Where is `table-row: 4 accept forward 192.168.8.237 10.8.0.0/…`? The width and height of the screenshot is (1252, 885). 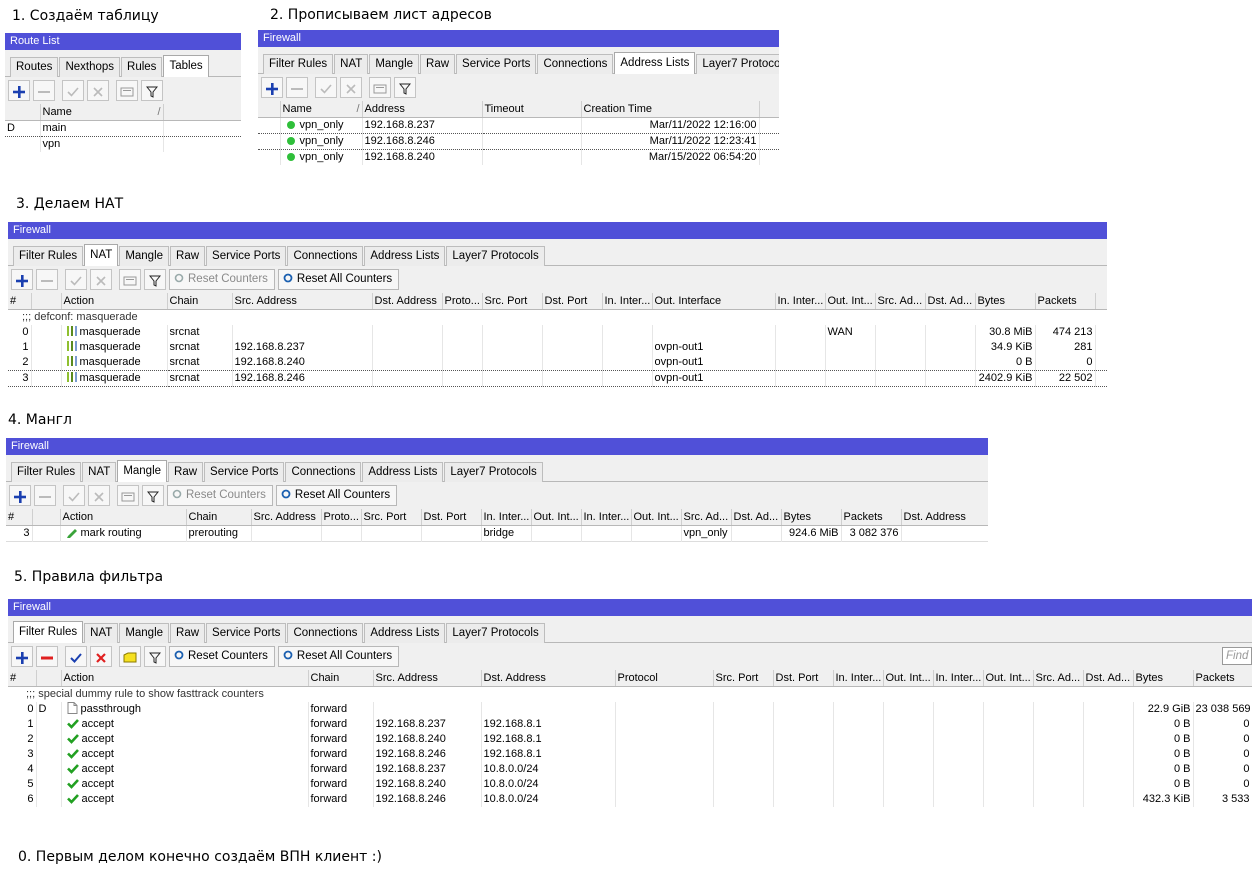 table-row: 4 accept forward 192.168.8.237 10.8.0.0/… is located at coordinates (630, 769).